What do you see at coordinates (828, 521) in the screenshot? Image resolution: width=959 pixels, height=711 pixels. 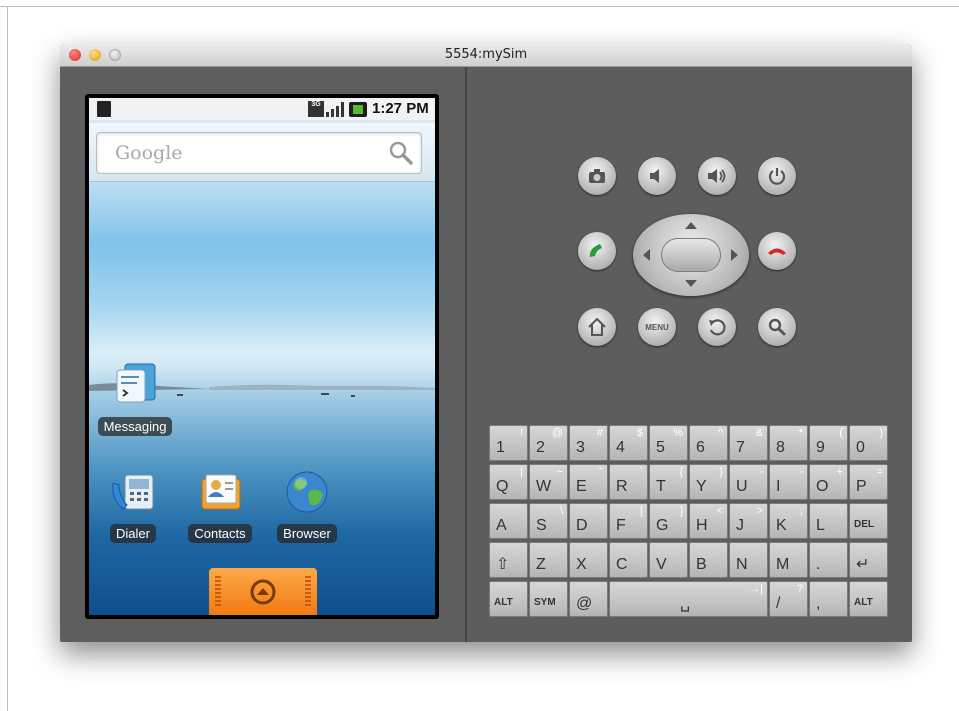 I see `key-l: L:` at bounding box center [828, 521].